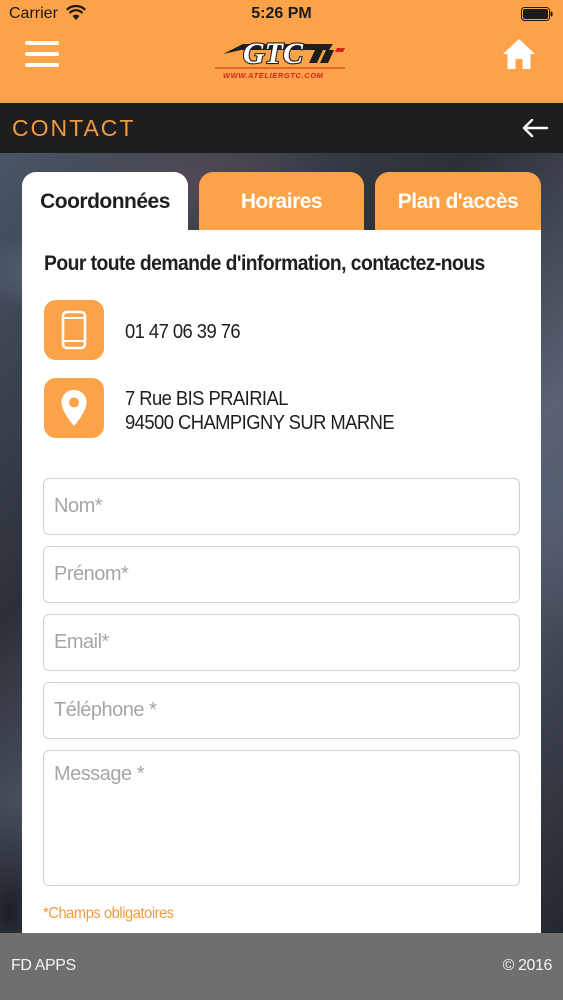 This screenshot has height=1000, width=563. I want to click on map-pin-icon, so click(74, 408).